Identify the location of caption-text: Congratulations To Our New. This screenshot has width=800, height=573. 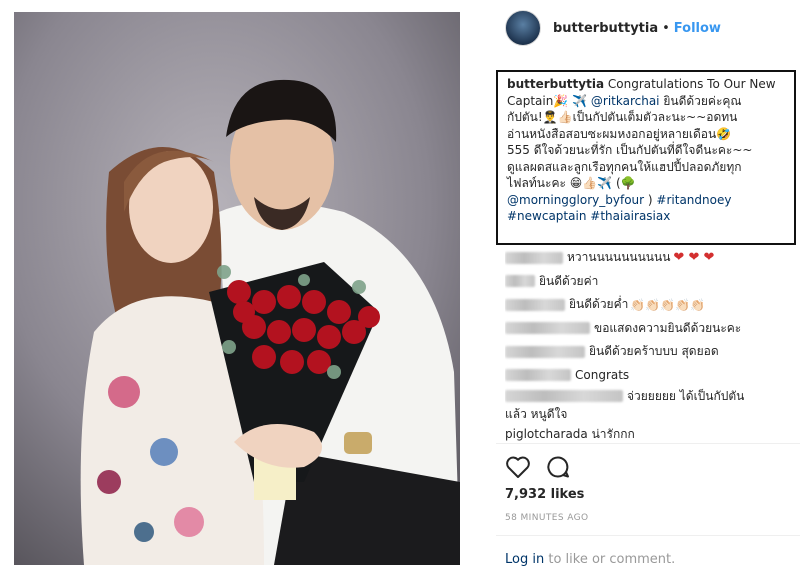
(691, 84).